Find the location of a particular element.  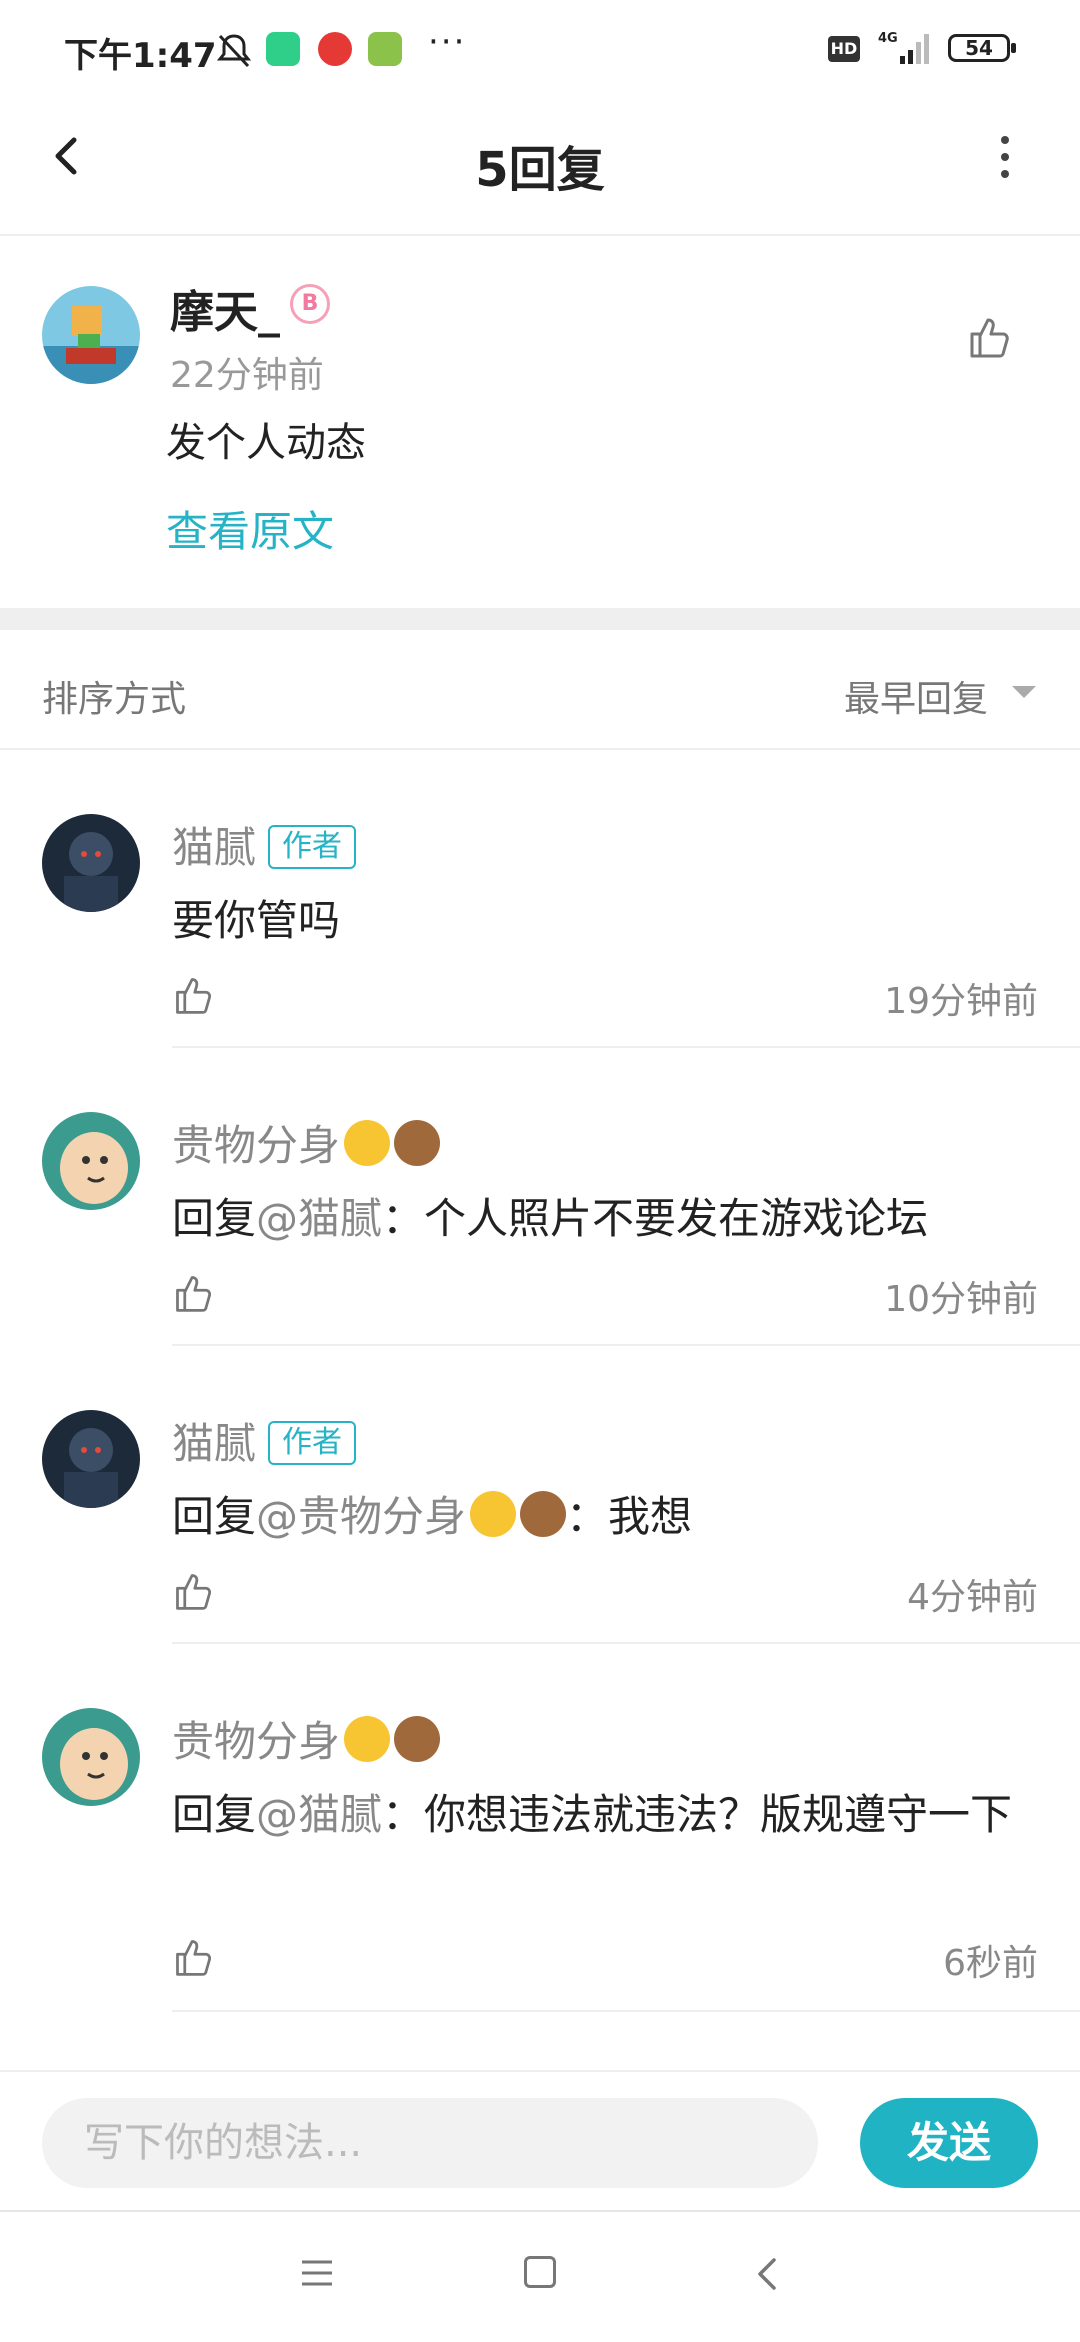

page-title: 5回复 is located at coordinates (540, 170).